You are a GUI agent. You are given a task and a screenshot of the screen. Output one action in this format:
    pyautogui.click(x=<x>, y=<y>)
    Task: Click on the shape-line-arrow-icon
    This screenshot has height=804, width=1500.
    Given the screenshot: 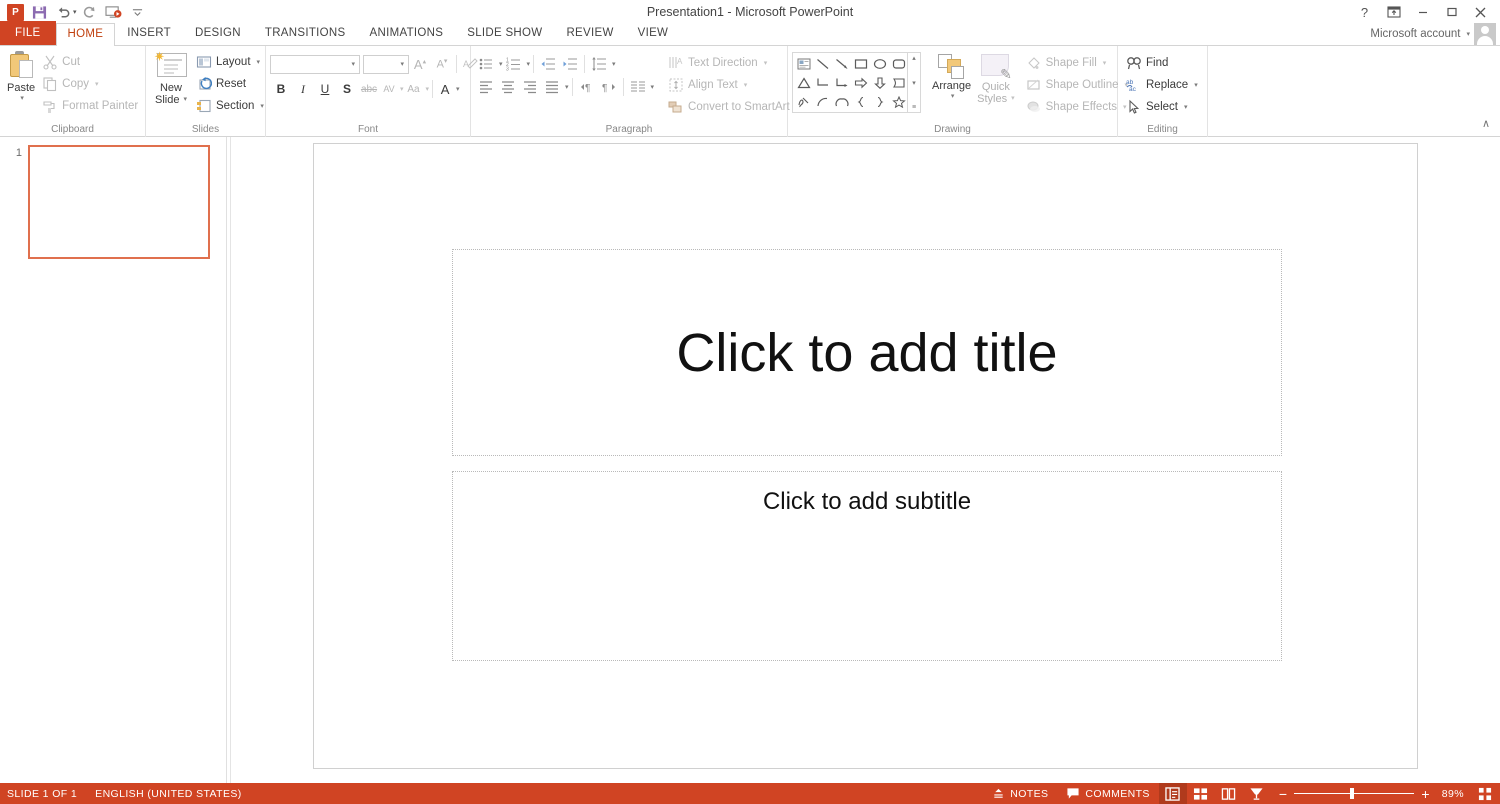 What is the action you would take?
    pyautogui.click(x=841, y=63)
    